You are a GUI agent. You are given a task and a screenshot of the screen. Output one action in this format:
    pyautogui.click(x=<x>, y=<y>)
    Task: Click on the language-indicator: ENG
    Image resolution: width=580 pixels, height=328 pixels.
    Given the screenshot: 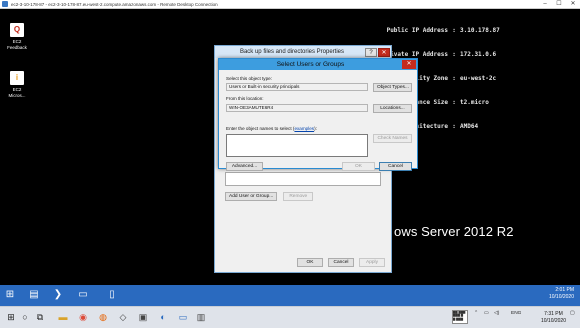 What is the action you would take?
    pyautogui.click(x=516, y=313)
    